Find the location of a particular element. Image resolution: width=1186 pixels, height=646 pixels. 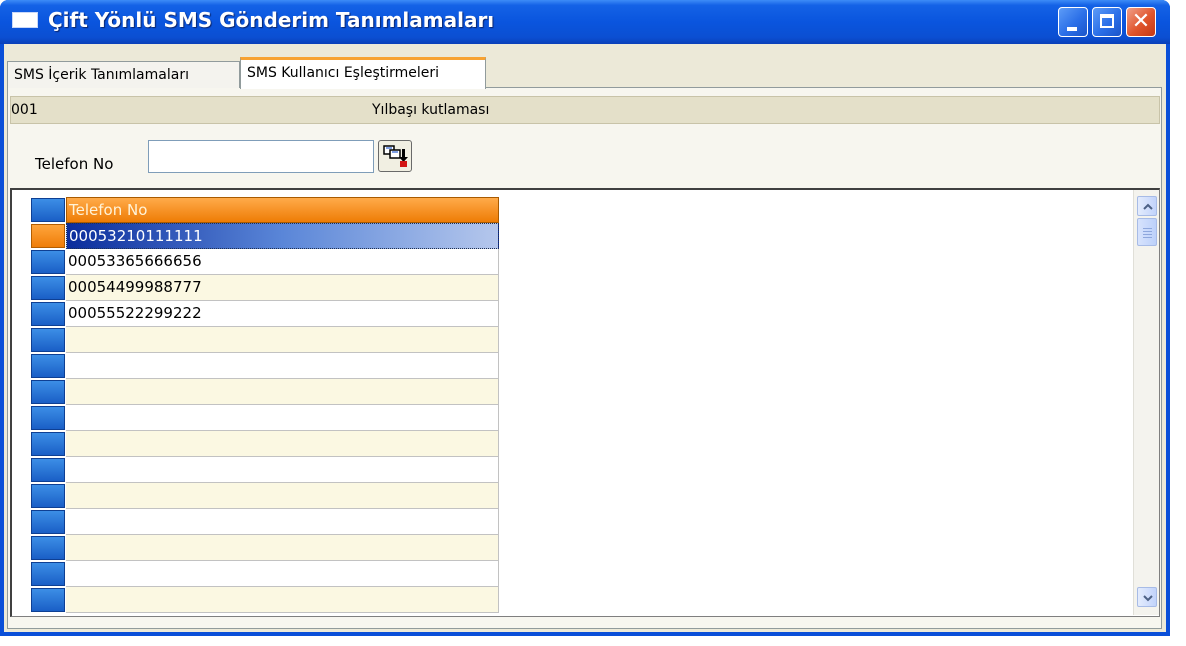

column-header-telefon: Telefon No is located at coordinates (282, 210).